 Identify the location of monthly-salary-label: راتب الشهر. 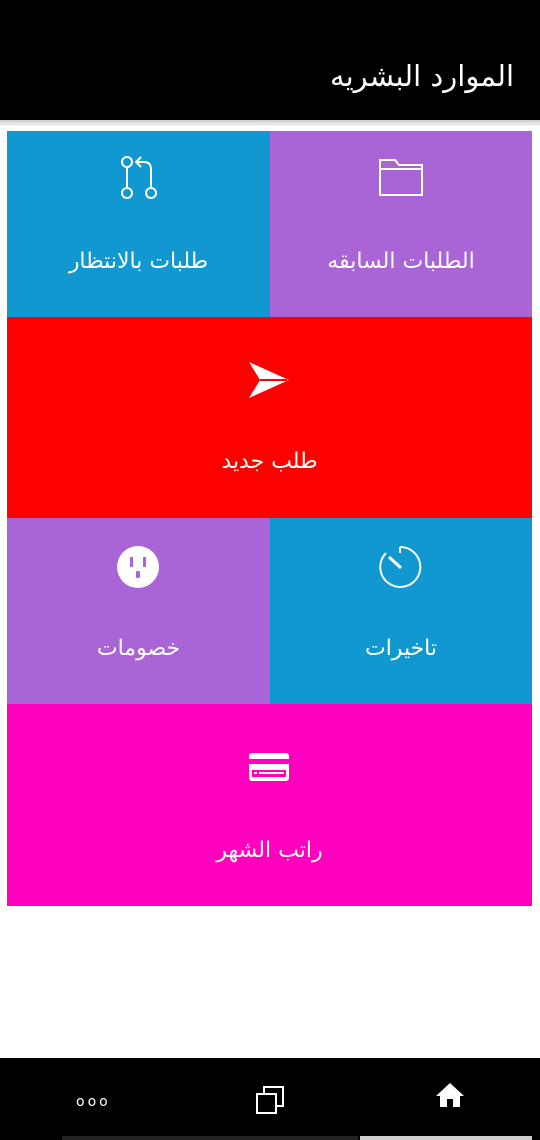
(269, 850).